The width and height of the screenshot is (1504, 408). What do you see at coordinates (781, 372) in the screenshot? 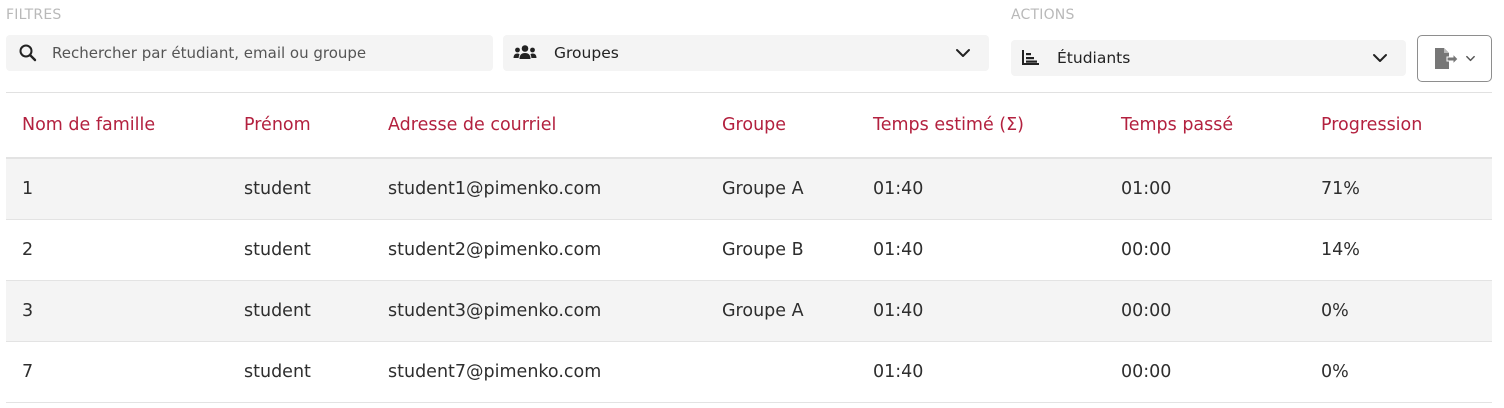
I see `cell-group` at bounding box center [781, 372].